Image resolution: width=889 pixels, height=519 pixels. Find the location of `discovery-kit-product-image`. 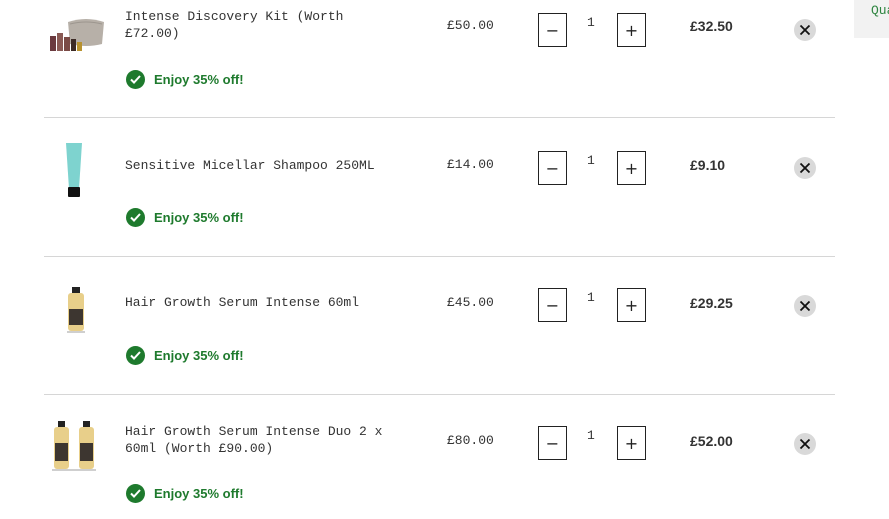

discovery-kit-product-image is located at coordinates (77, 31).